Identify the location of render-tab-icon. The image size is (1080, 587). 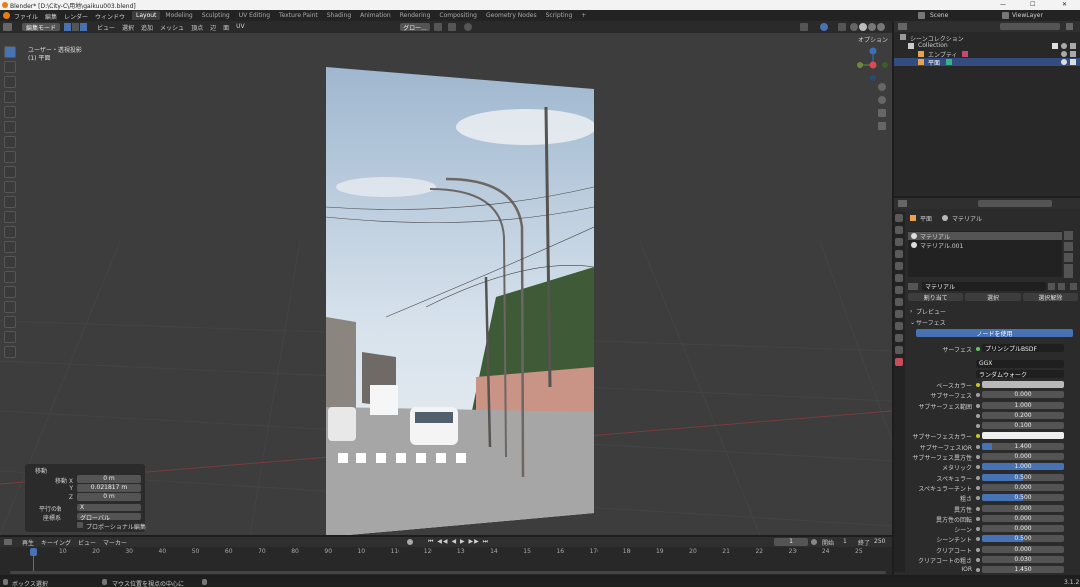
(899, 230).